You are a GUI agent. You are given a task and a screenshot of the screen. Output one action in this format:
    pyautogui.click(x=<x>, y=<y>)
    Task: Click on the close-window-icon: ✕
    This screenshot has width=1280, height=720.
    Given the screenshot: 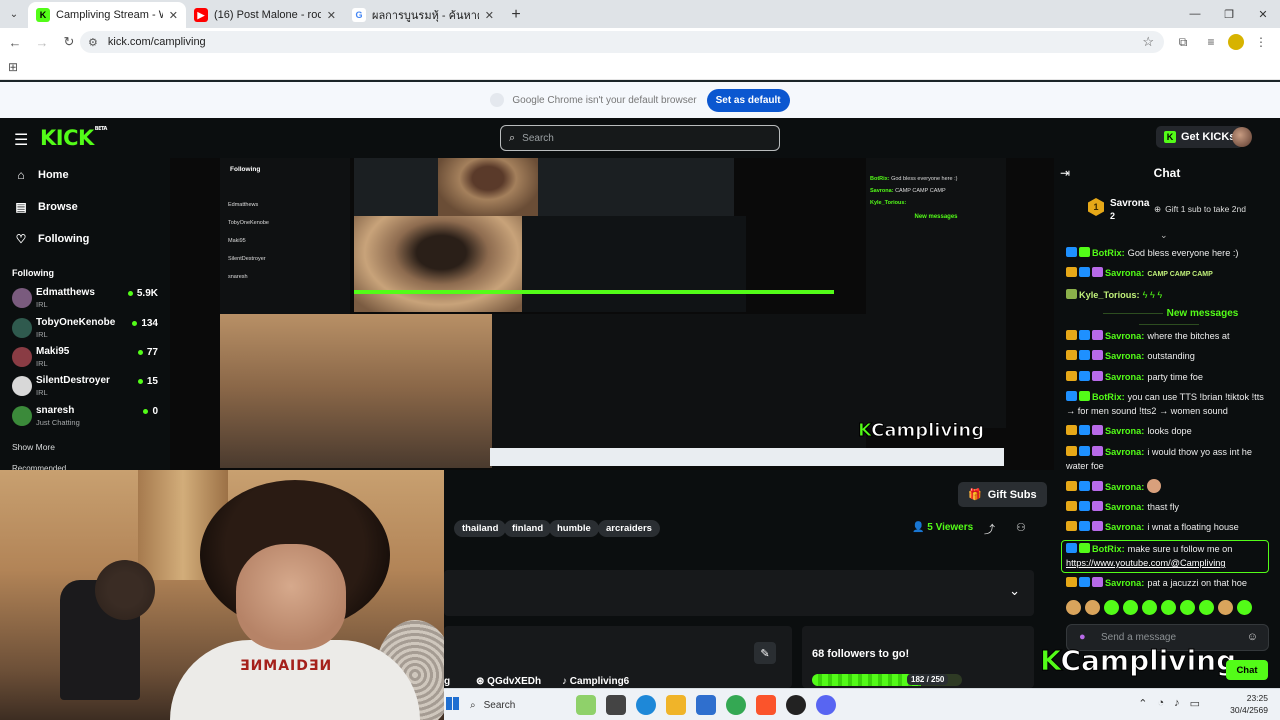 What is the action you would take?
    pyautogui.click(x=1263, y=14)
    